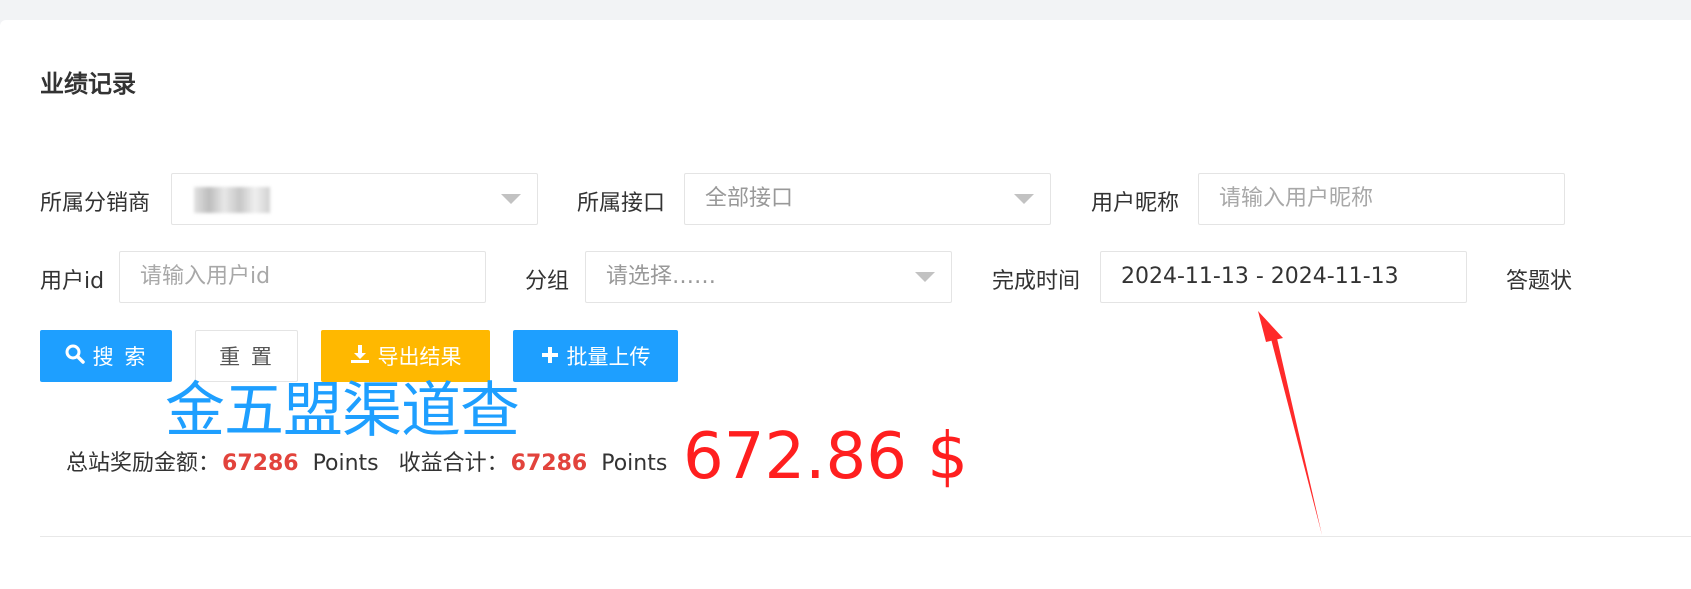  What do you see at coordinates (1290, 423) in the screenshot?
I see `annotation-arrow-icon` at bounding box center [1290, 423].